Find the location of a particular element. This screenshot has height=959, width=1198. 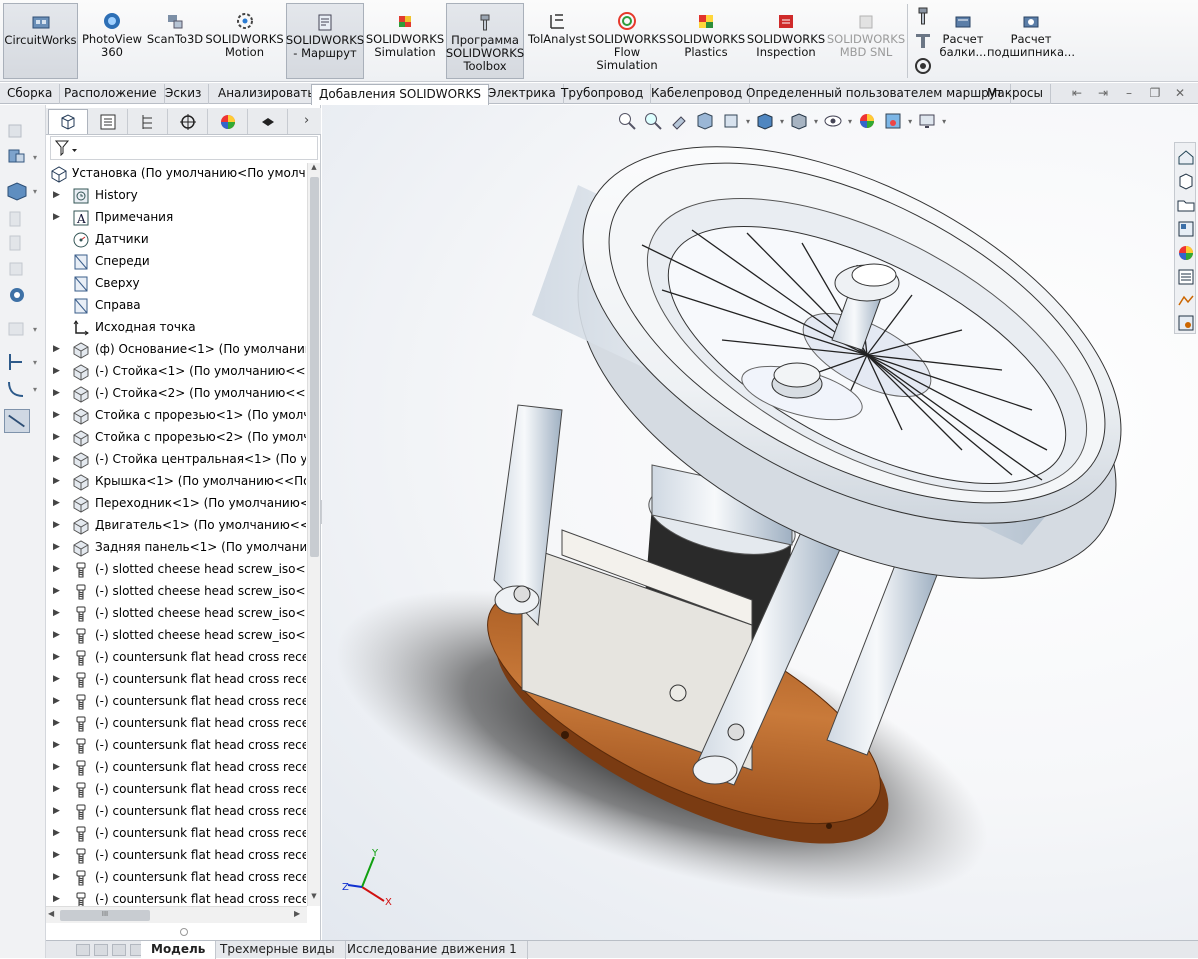

tab-evaluate: Анализировать is located at coordinates (267, 94).